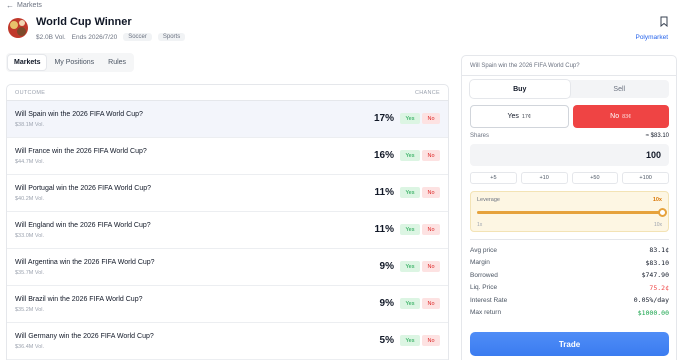  Describe the element at coordinates (10, 5) in the screenshot. I see `arrow-left-icon: ←` at that location.